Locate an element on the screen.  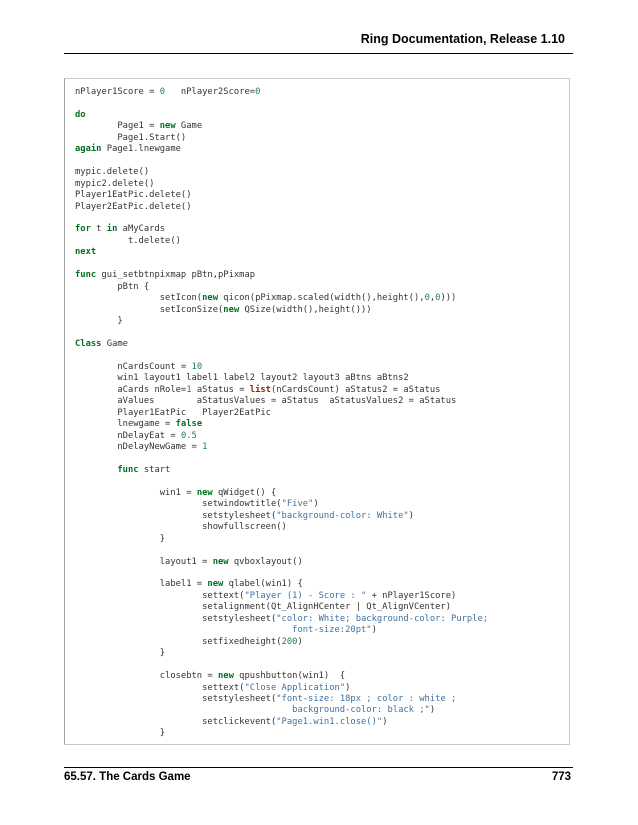
code-line: pBtn { is located at coordinates (112, 287).